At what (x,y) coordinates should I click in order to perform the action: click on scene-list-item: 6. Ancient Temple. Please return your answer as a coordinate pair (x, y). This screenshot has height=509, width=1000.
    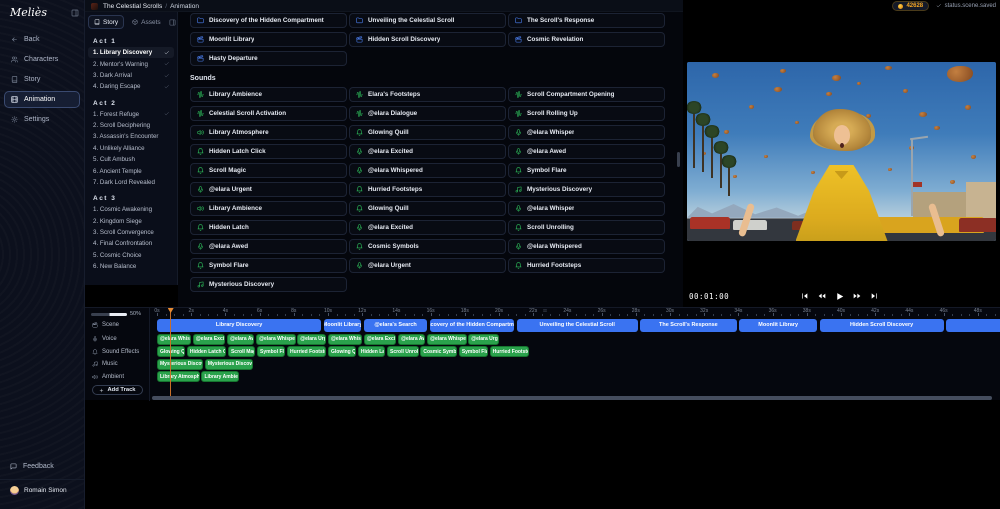
    Looking at the image, I should click on (131, 170).